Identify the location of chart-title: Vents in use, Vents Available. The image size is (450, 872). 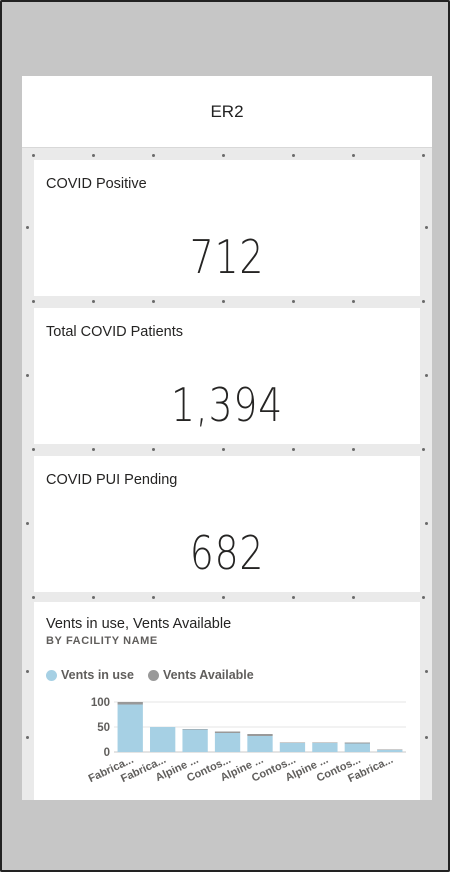
(139, 624).